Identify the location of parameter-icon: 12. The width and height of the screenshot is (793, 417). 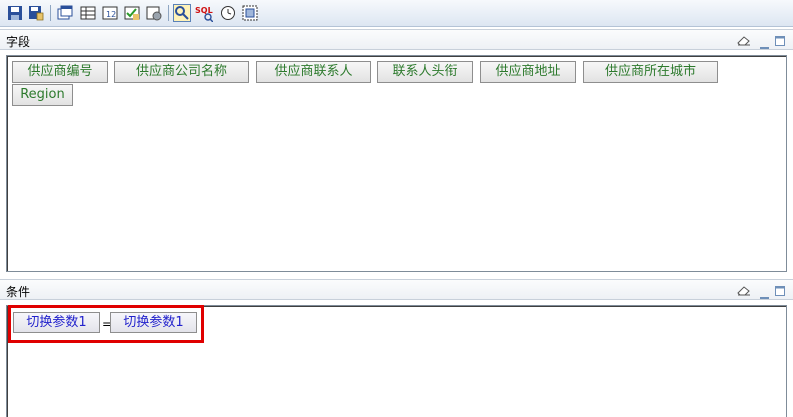
(110, 13).